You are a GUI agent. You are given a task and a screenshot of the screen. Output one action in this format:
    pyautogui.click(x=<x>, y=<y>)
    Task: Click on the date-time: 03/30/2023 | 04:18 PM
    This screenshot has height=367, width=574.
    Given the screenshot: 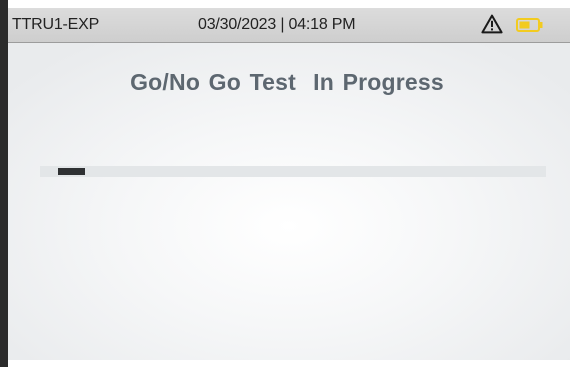 What is the action you would take?
    pyautogui.click(x=277, y=24)
    